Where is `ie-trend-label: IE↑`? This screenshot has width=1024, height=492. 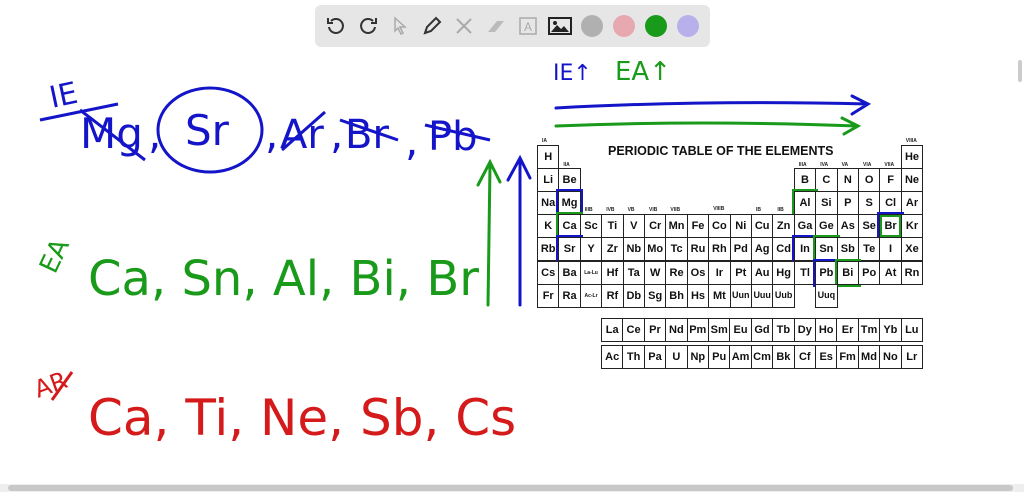 ie-trend-label: IE↑ is located at coordinates (572, 73).